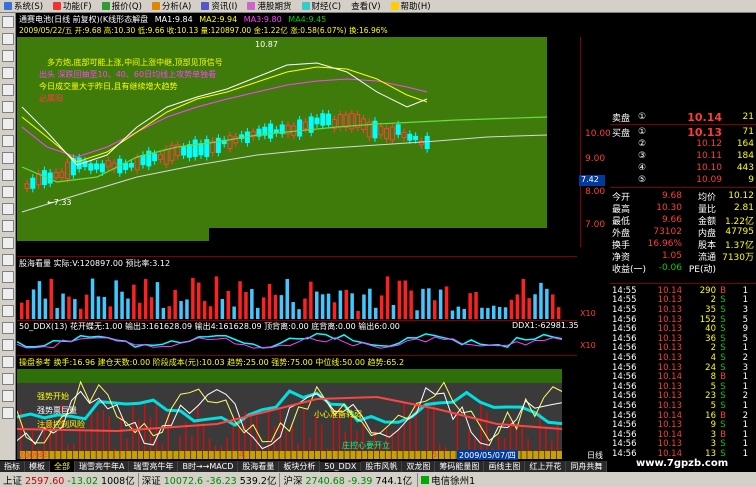 The image size is (756, 487). What do you see at coordinates (284, 173) in the screenshot?
I see `ma-long-line` at bounding box center [284, 173].